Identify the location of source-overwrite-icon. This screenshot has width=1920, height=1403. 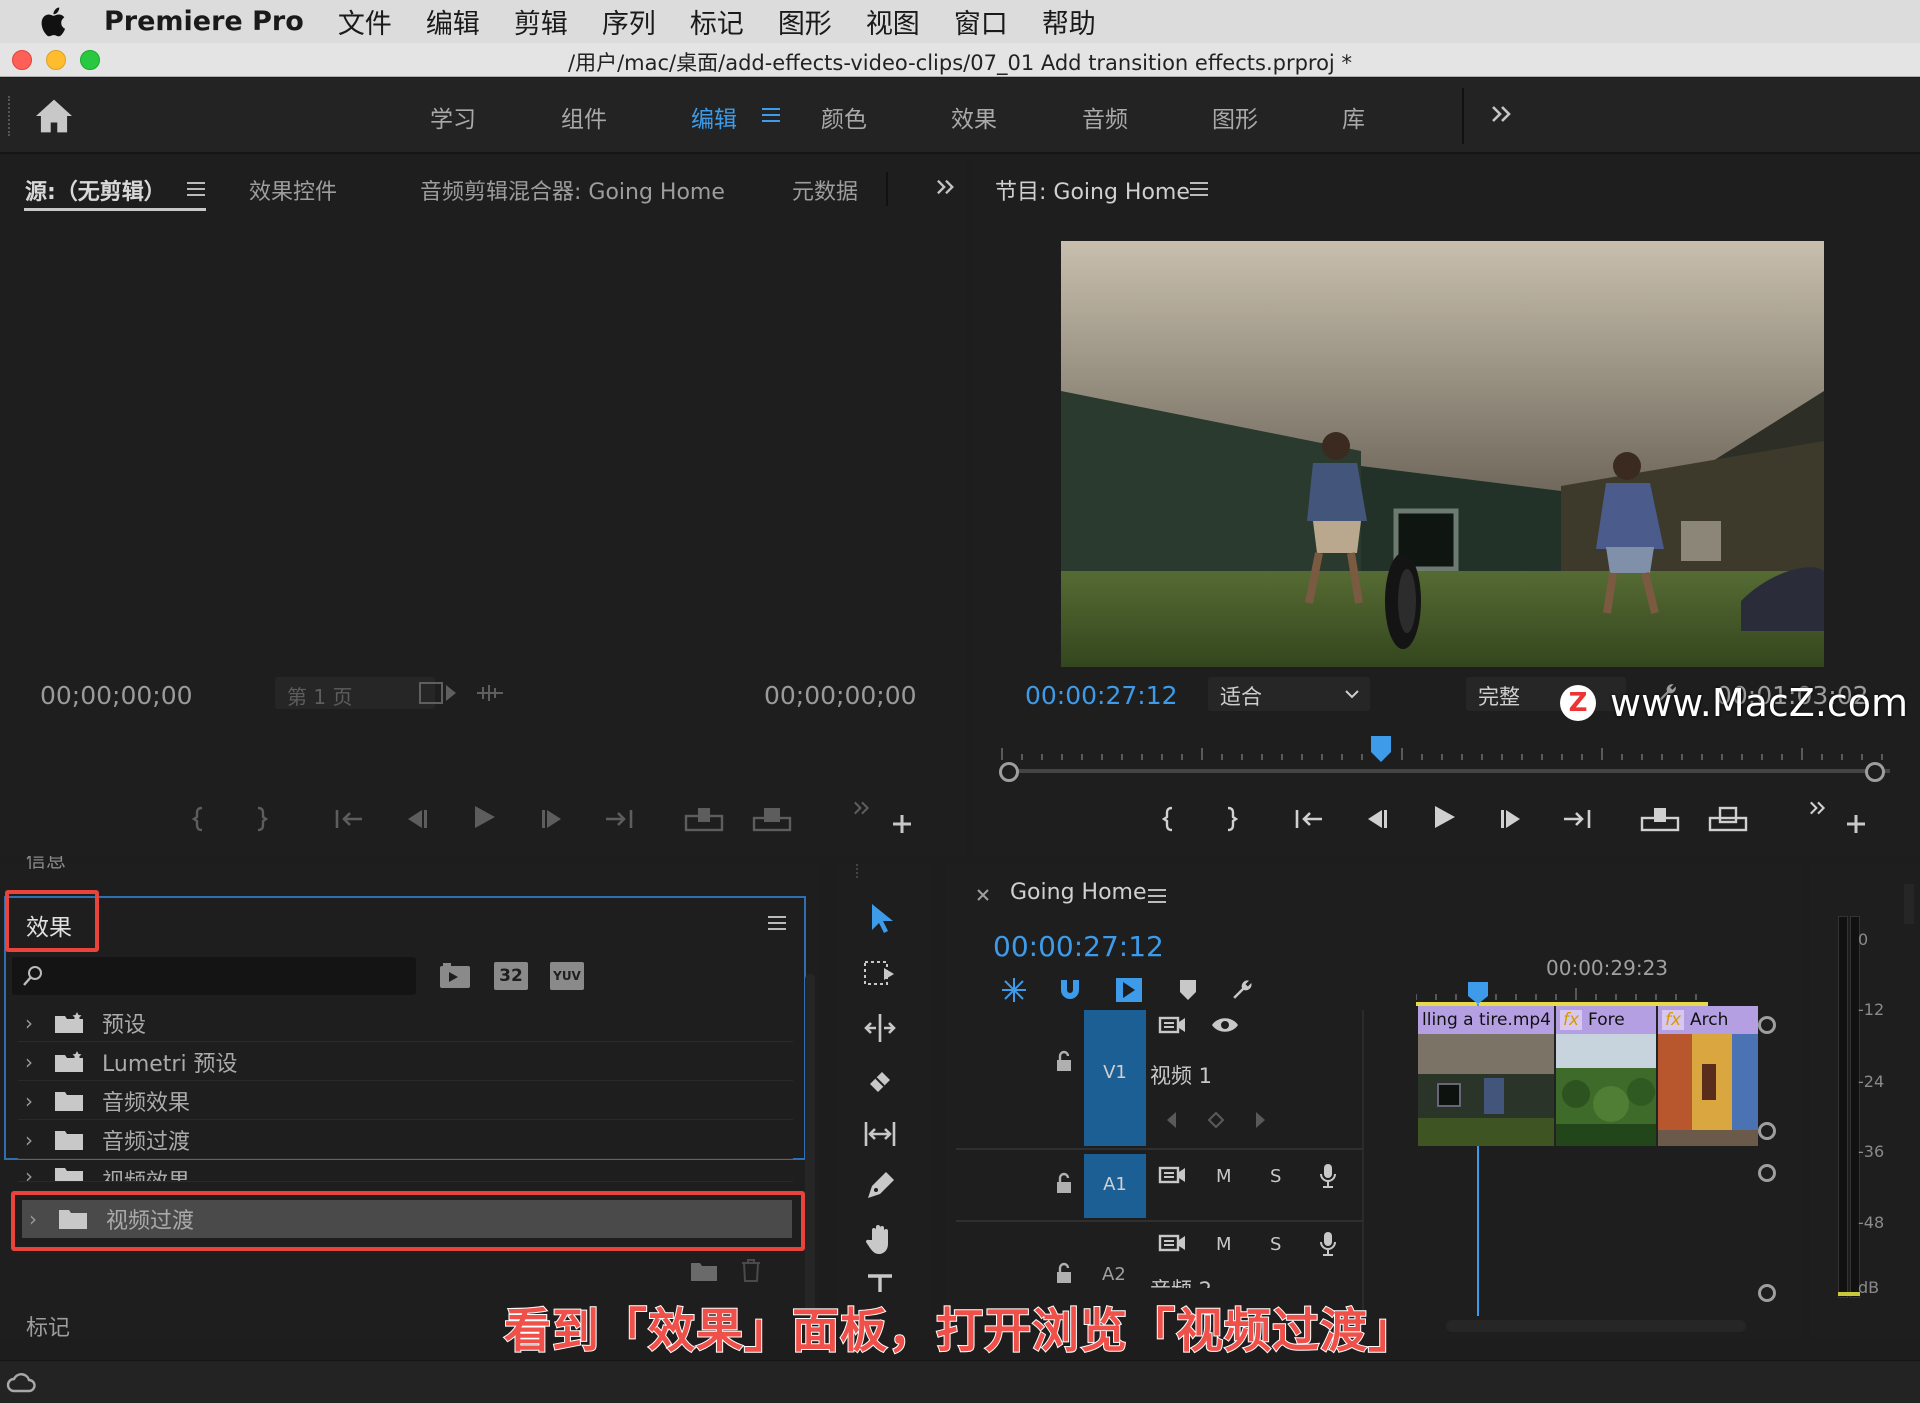
(772, 819).